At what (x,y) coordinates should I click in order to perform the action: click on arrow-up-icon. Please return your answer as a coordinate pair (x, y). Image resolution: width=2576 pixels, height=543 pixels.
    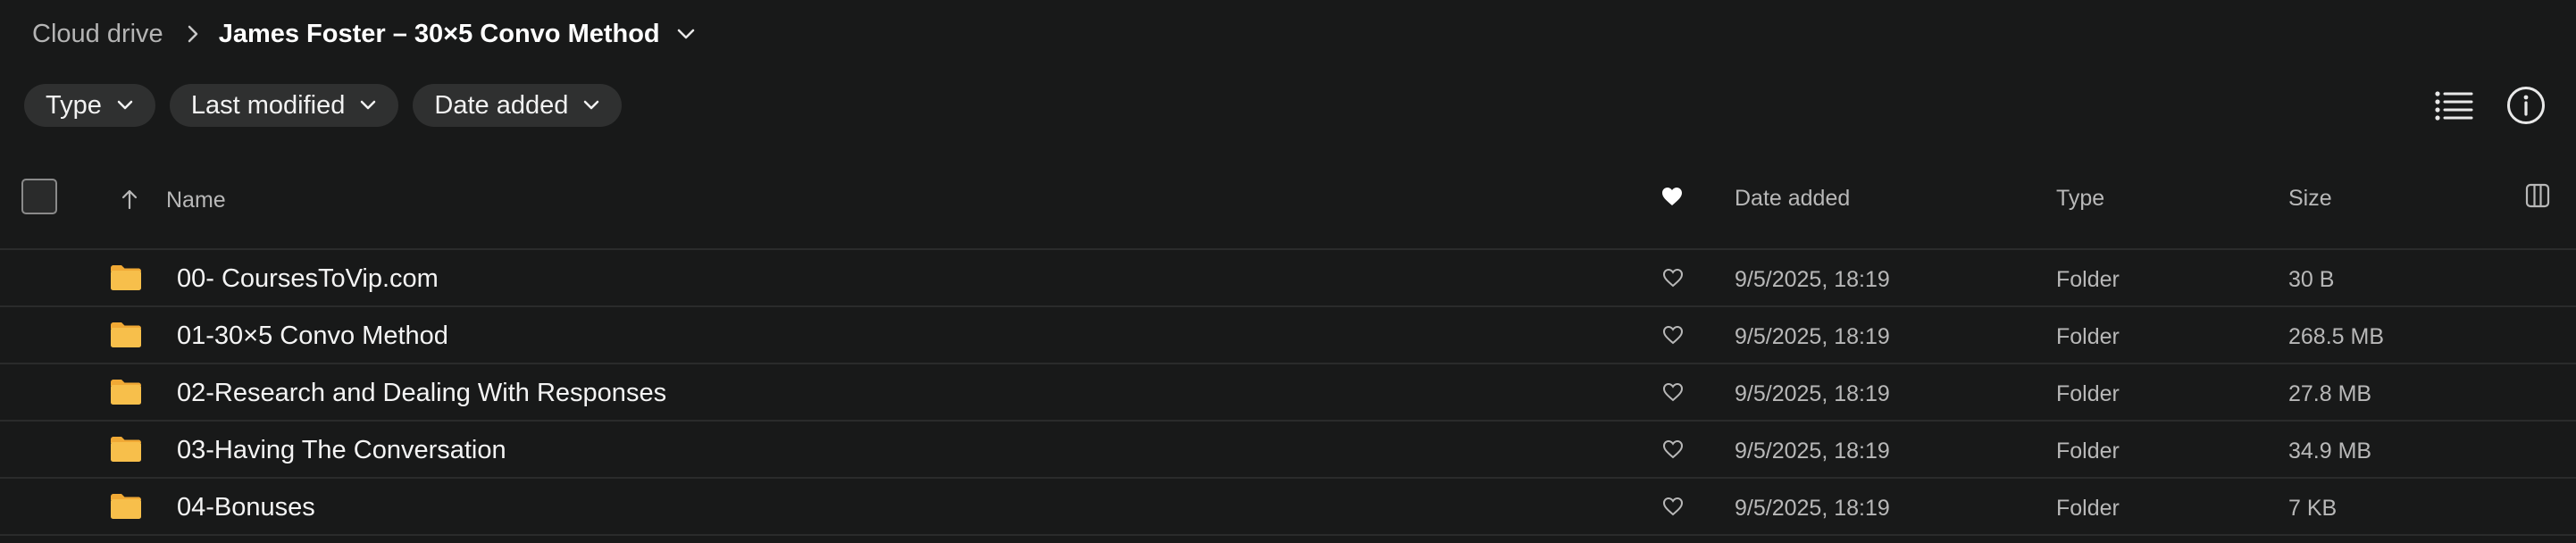
    Looking at the image, I should click on (130, 199).